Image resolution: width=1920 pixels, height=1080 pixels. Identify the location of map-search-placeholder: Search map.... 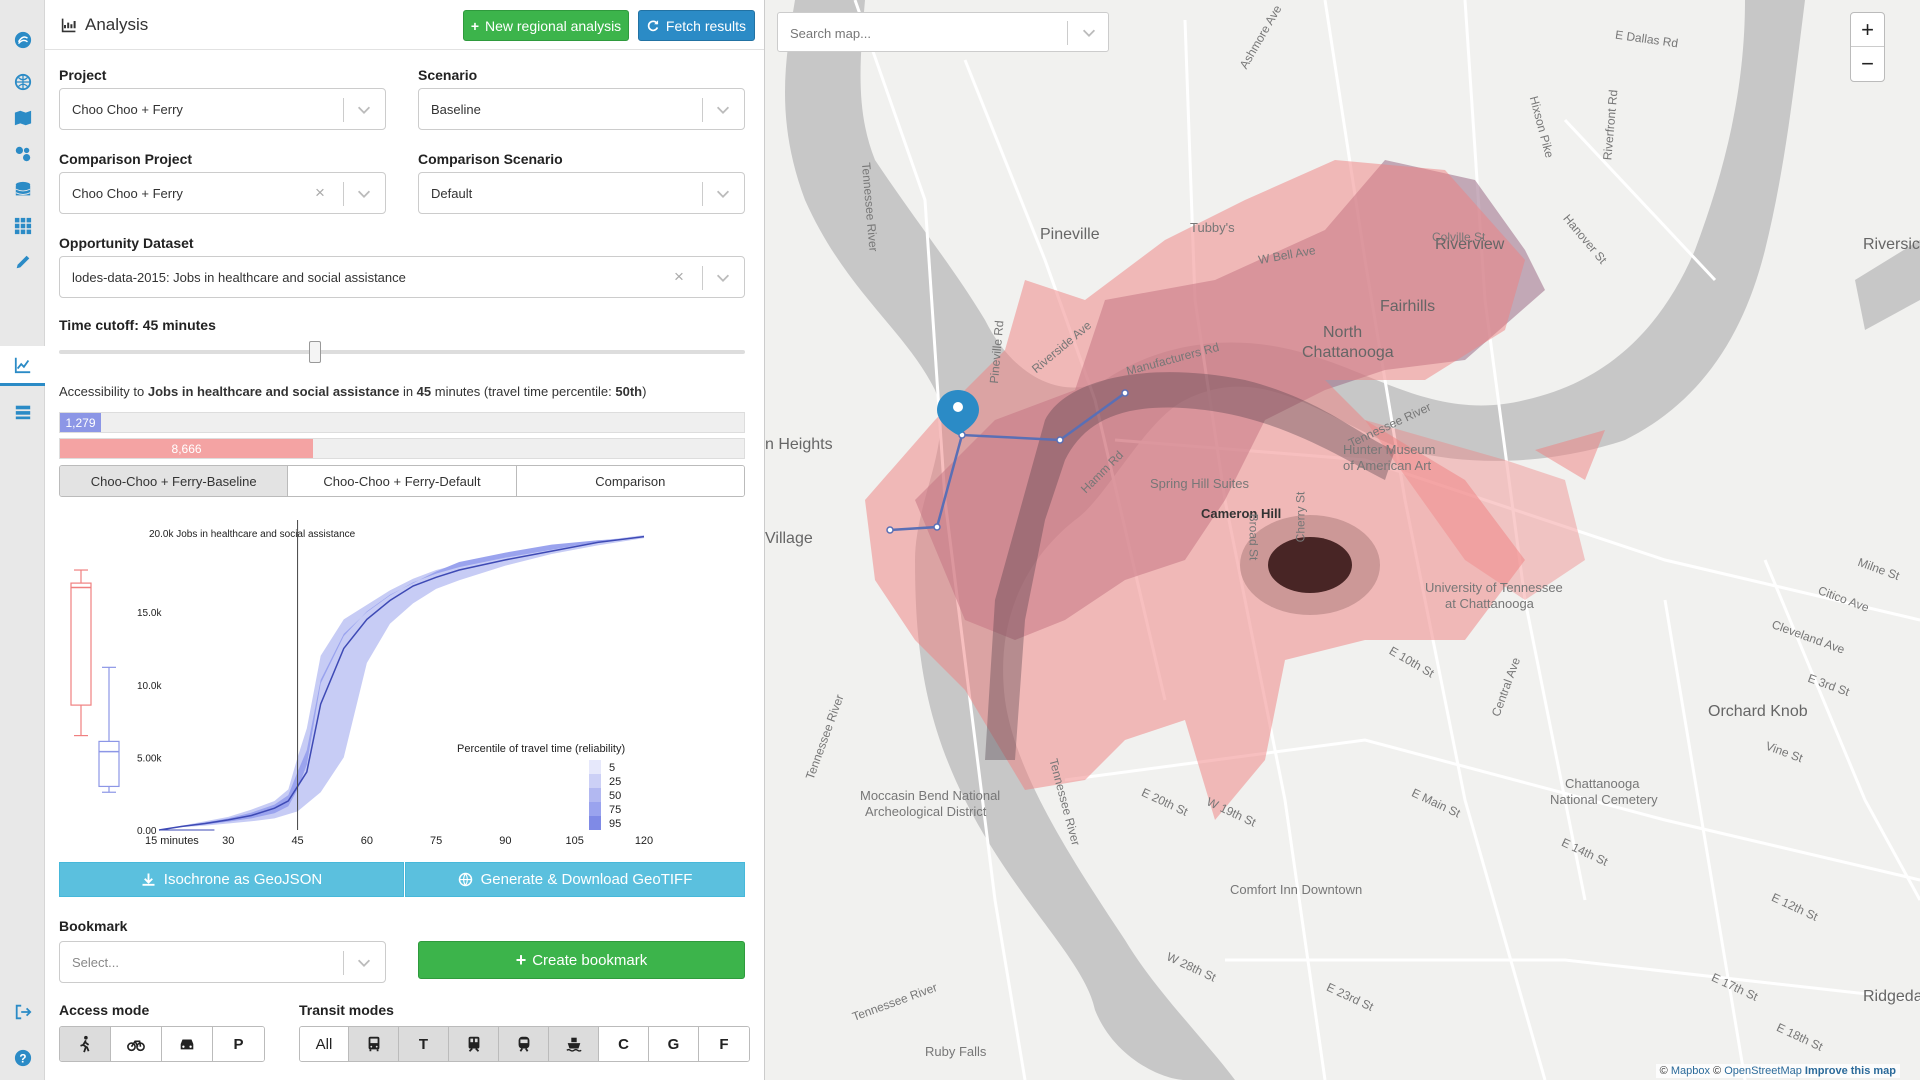
(830, 33).